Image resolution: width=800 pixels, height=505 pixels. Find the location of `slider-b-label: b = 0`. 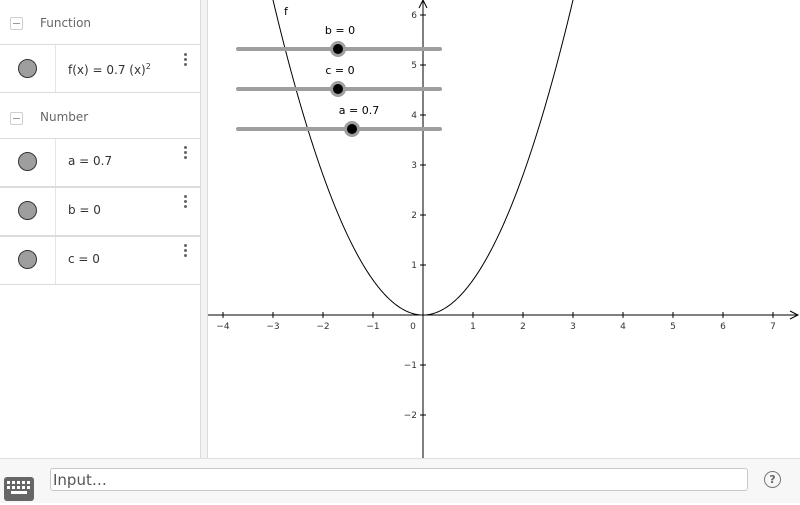

slider-b-label: b = 0 is located at coordinates (340, 30).